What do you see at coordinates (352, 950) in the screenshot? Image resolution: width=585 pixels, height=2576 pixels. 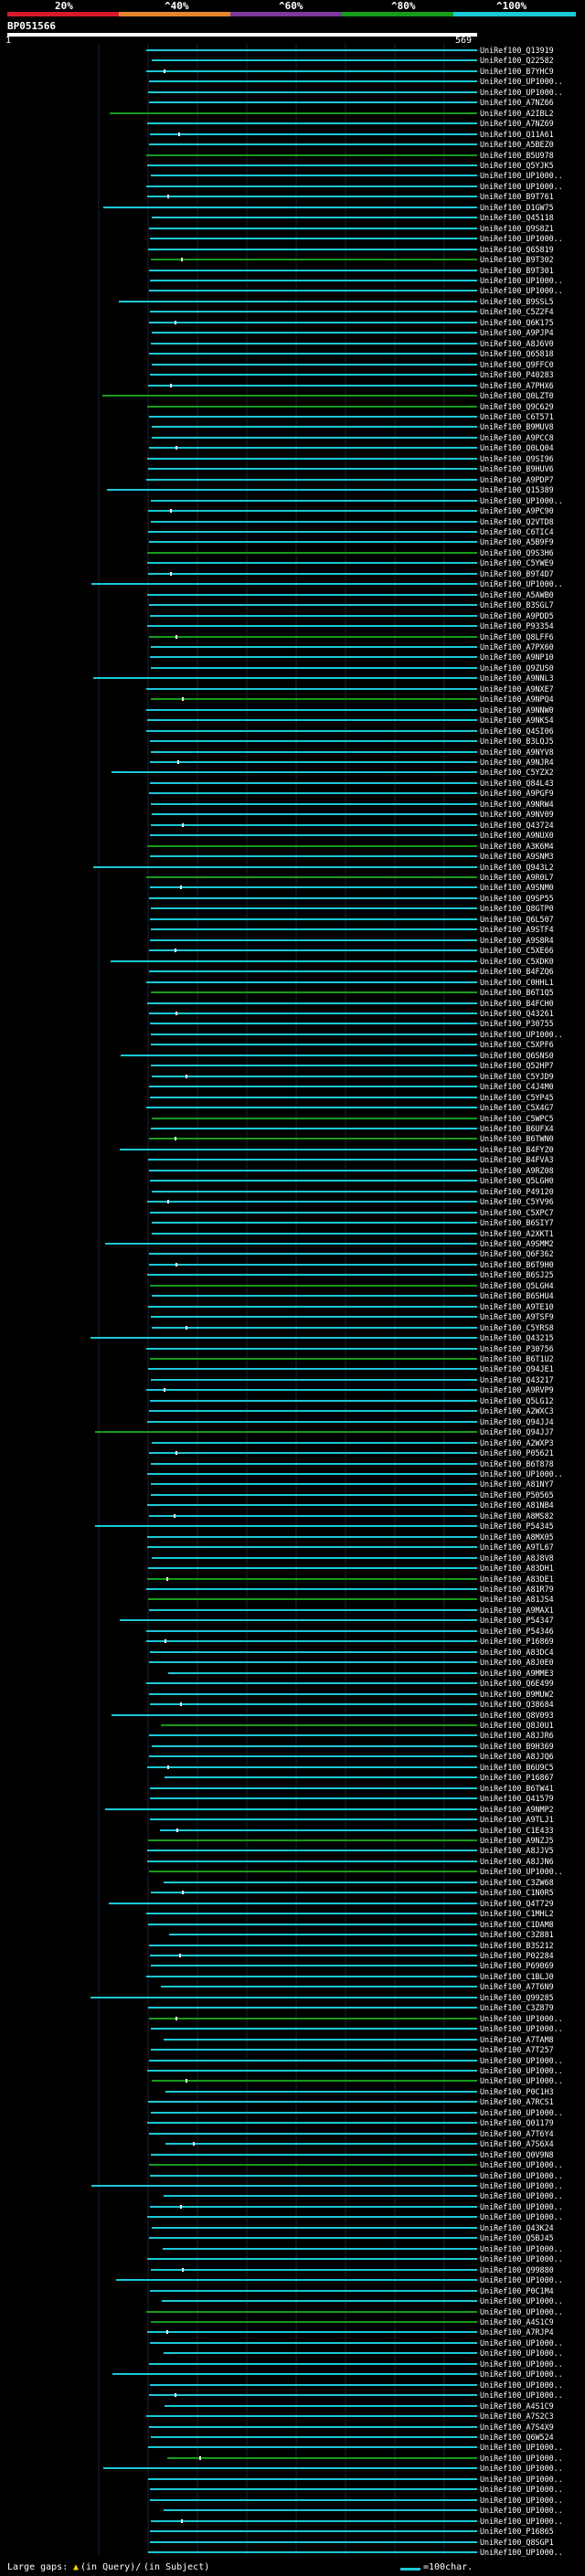 I see `alignment-row: UniRef100_C5XE66` at bounding box center [352, 950].